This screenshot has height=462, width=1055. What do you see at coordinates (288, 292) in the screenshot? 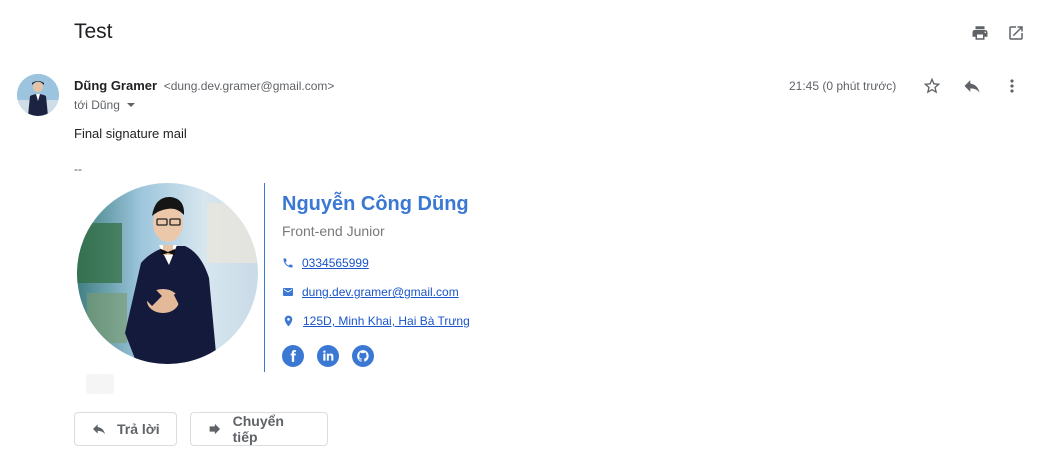
I see `mail-icon` at bounding box center [288, 292].